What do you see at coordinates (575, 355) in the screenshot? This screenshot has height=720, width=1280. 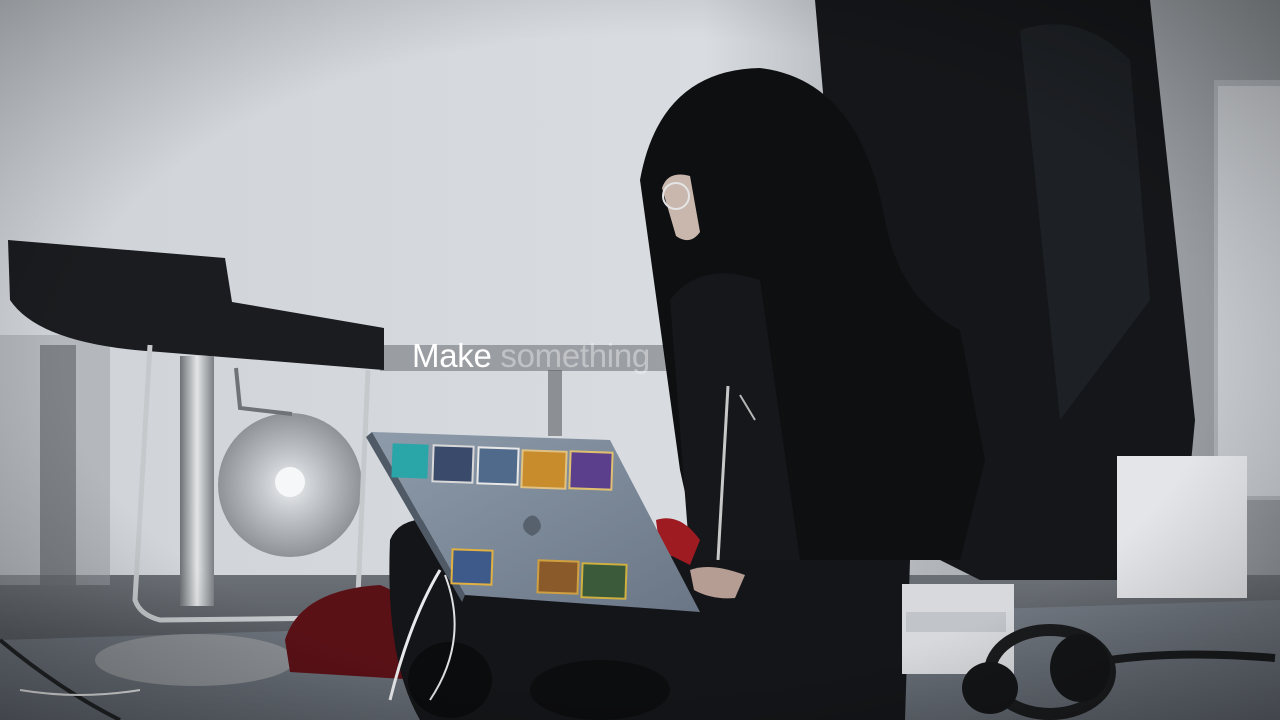 I see `caption-word-something: something` at bounding box center [575, 355].